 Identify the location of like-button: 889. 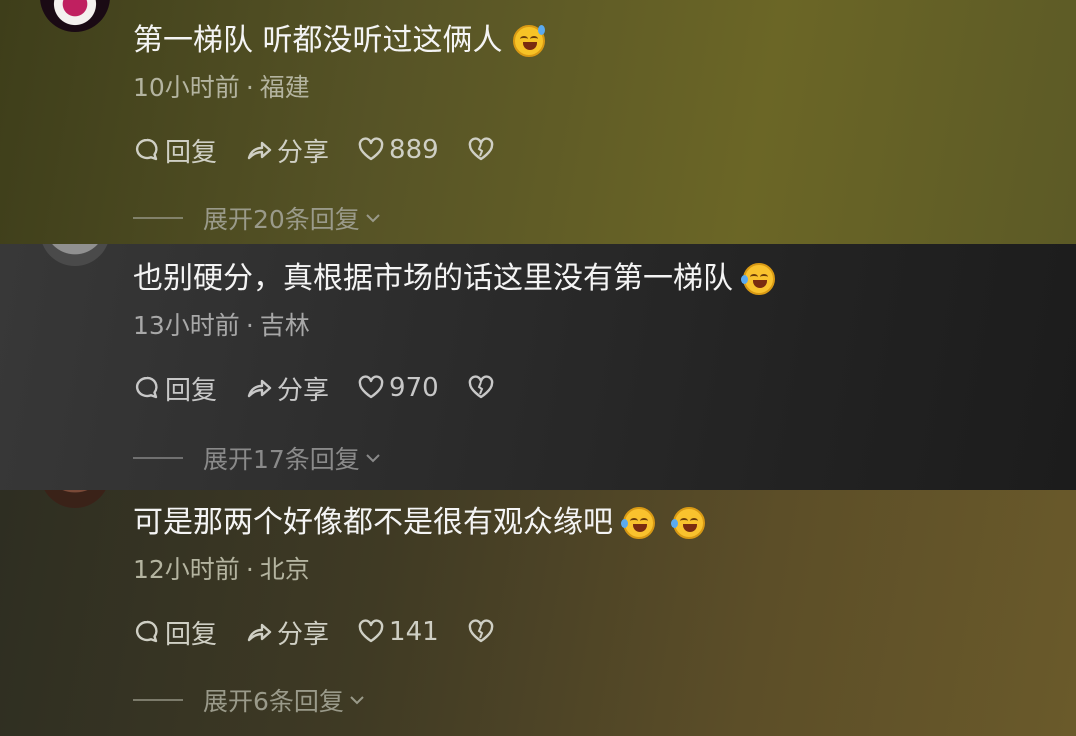
(398, 150).